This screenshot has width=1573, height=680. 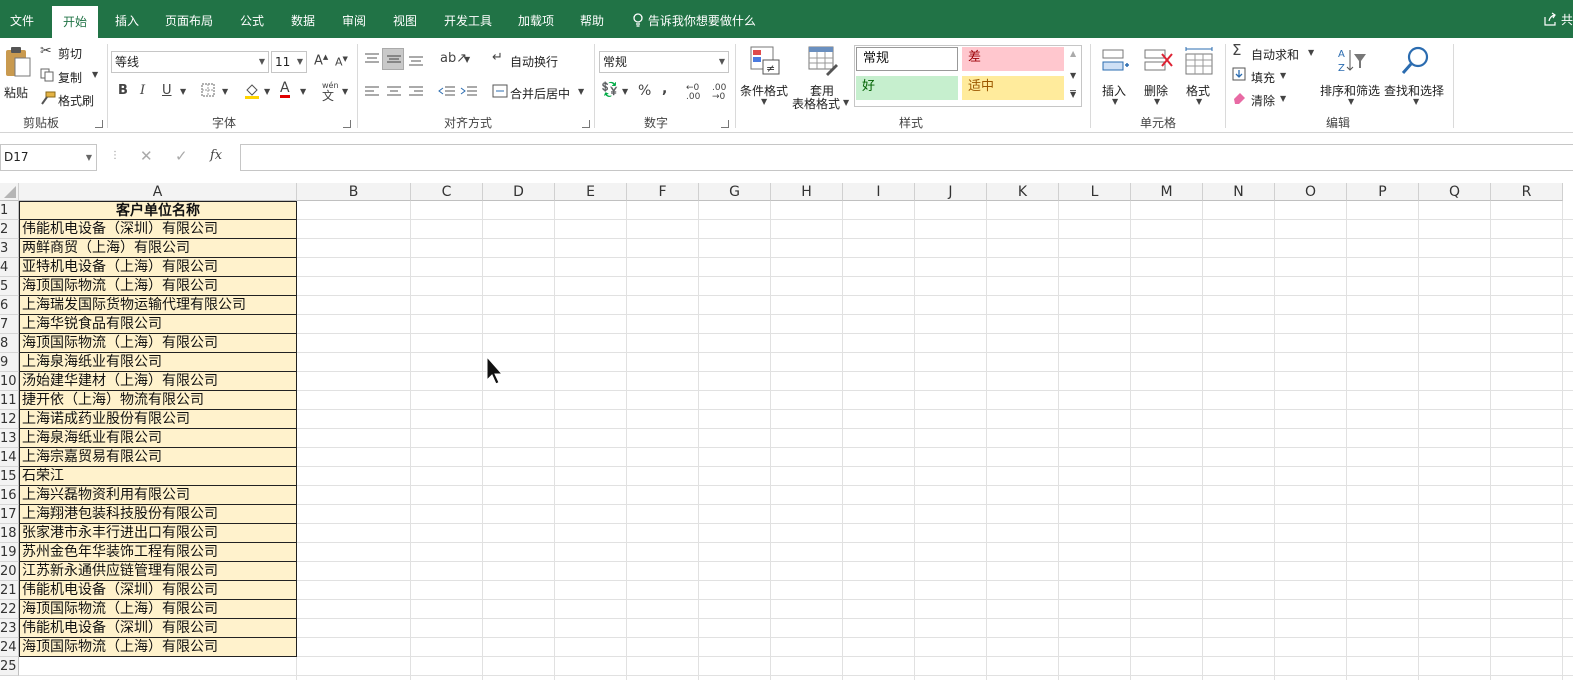 What do you see at coordinates (719, 93) in the screenshot?
I see `decrease-decimal-icon: .00 →0` at bounding box center [719, 93].